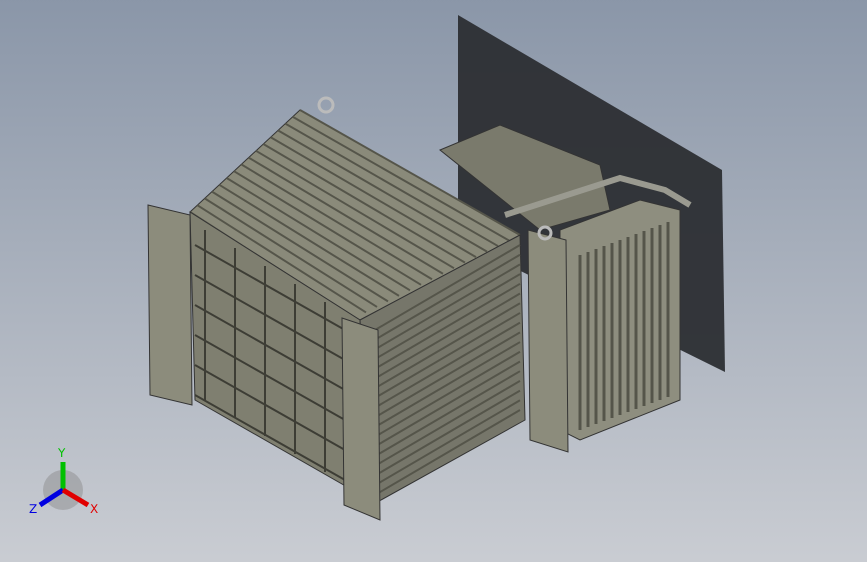  I want to click on axis-label: Y, so click(62, 453).